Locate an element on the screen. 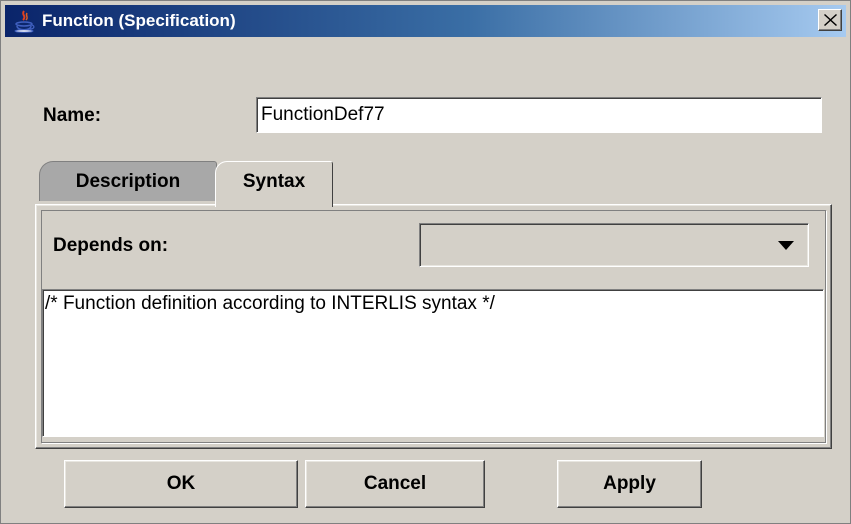 This screenshot has height=524, width=851. window-title: Function (Specification) is located at coordinates (139, 20).